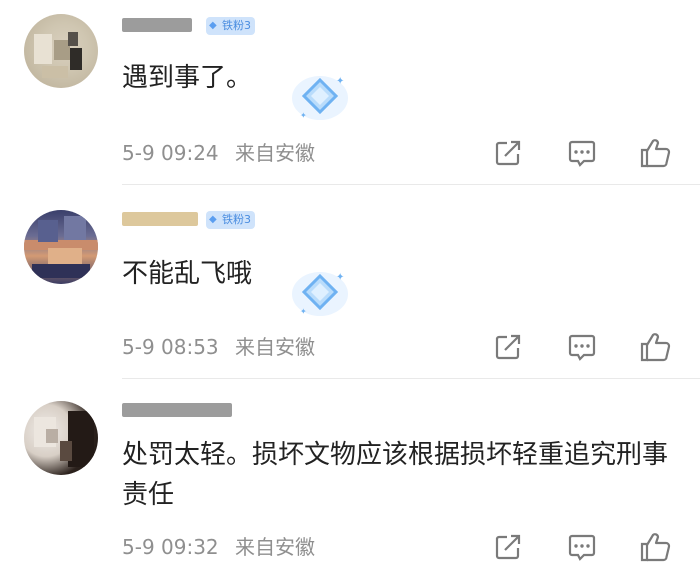 The image size is (700, 569). Describe the element at coordinates (411, 184) in the screenshot. I see `divider` at that location.